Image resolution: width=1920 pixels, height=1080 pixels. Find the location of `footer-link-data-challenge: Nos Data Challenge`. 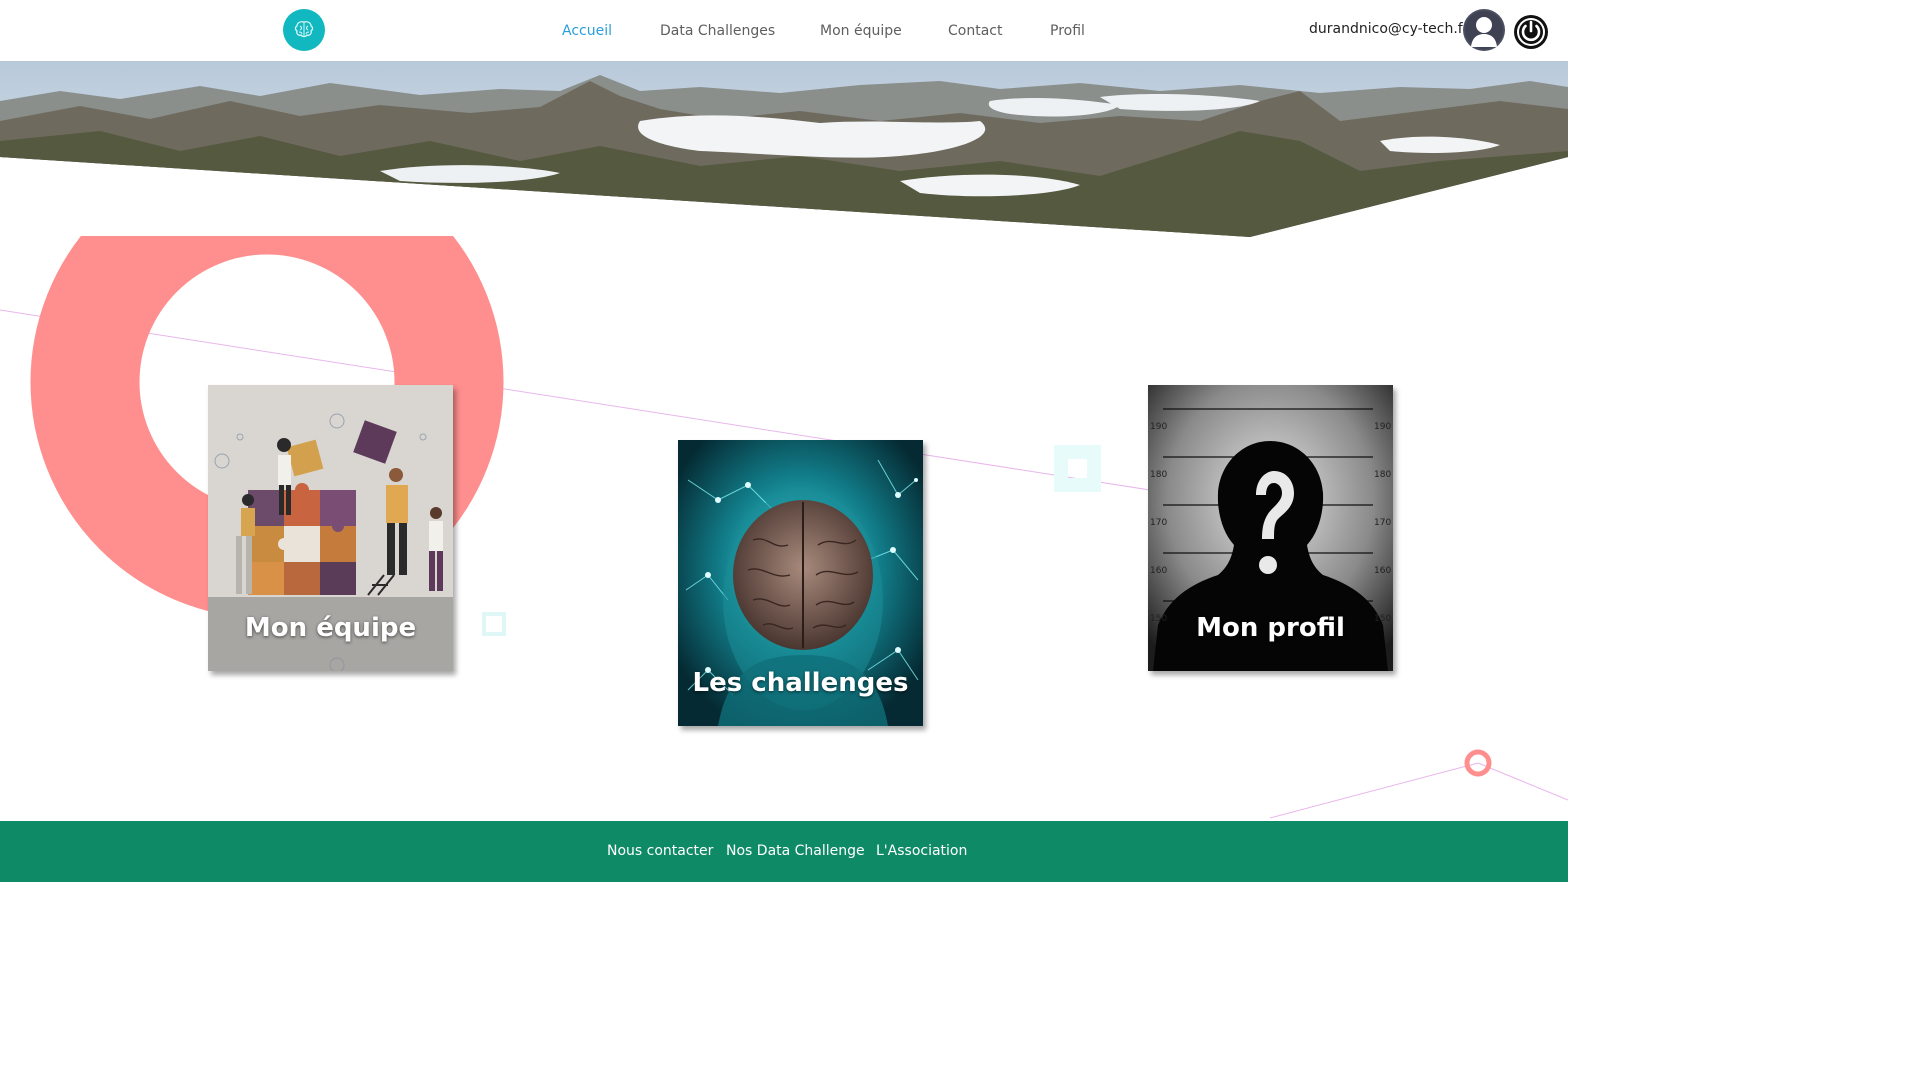

footer-link-data-challenge: Nos Data Challenge is located at coordinates (795, 851).